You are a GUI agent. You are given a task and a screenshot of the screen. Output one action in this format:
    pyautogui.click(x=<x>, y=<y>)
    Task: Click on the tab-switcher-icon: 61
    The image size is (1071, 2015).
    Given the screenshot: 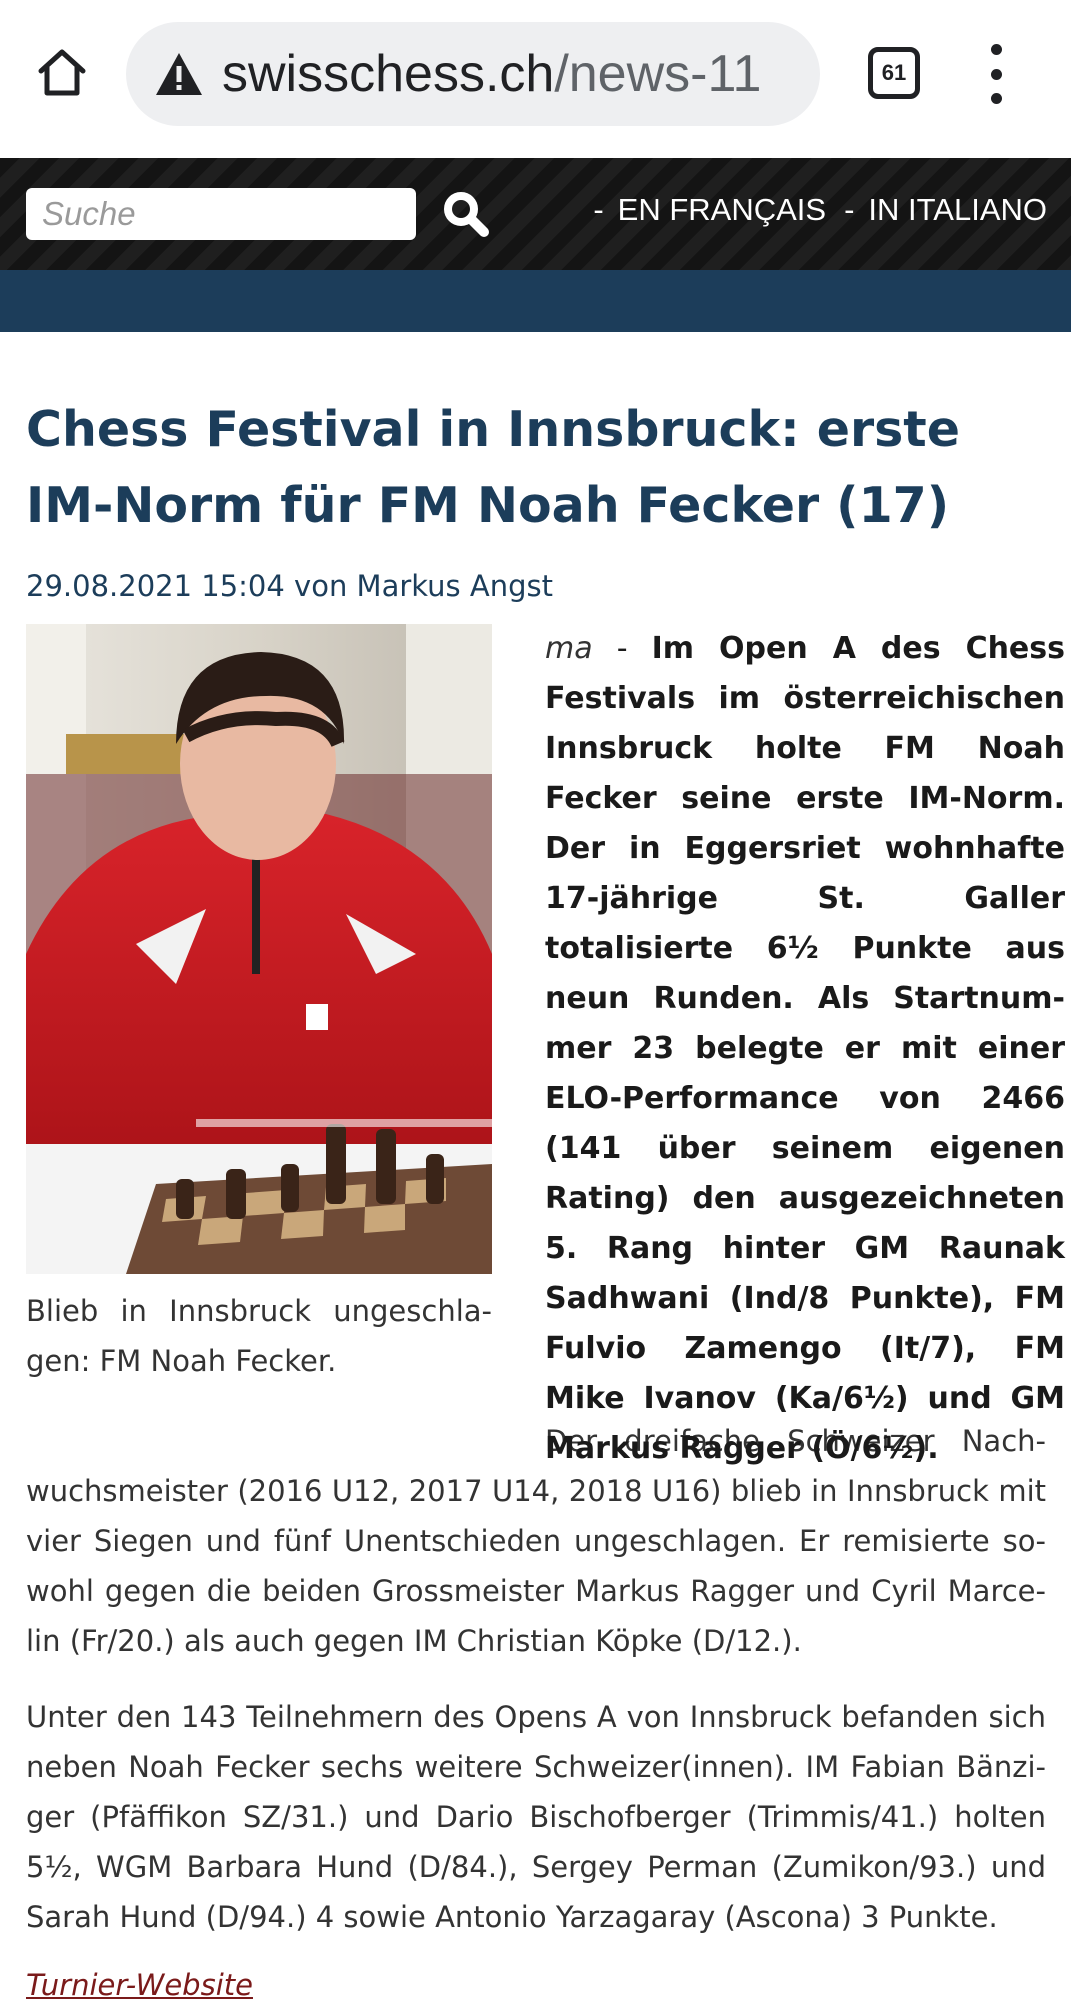 What is the action you would take?
    pyautogui.click(x=894, y=73)
    